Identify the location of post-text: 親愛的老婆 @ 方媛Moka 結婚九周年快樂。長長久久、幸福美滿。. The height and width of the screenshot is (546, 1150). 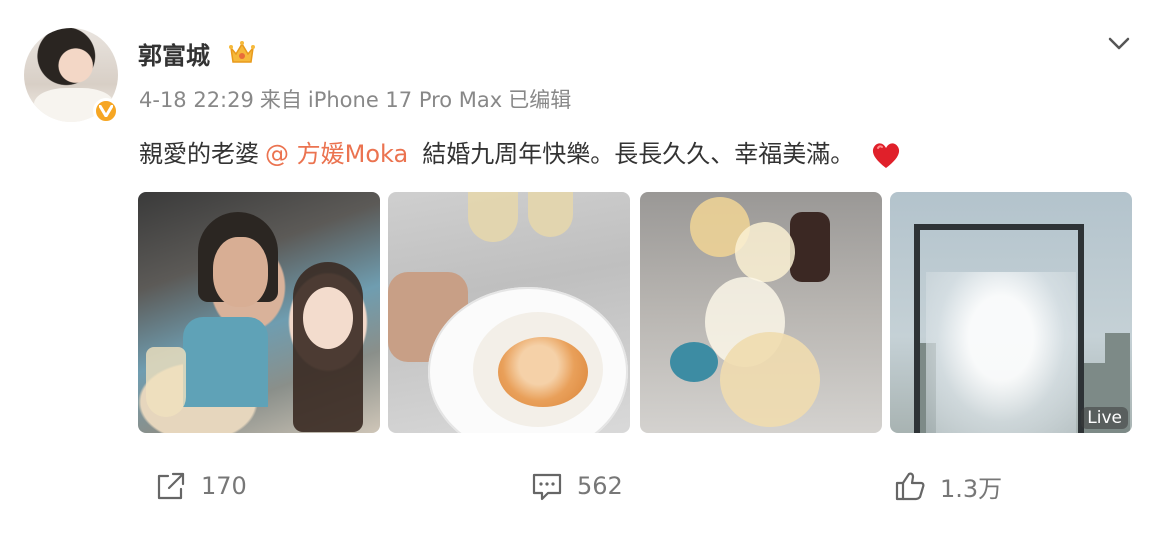
(520, 152).